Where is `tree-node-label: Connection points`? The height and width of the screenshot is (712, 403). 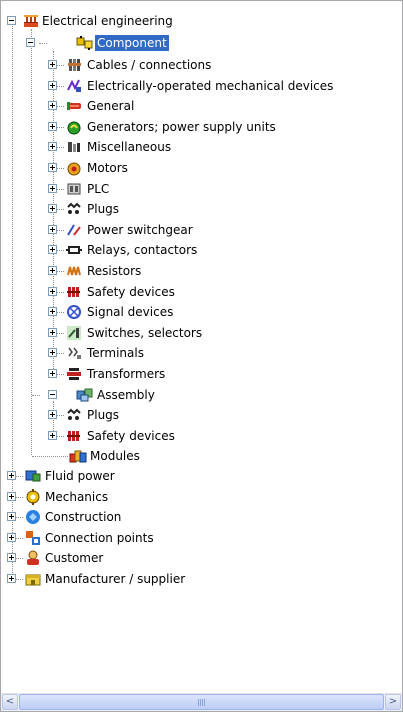
tree-node-label: Connection points is located at coordinates (99, 538).